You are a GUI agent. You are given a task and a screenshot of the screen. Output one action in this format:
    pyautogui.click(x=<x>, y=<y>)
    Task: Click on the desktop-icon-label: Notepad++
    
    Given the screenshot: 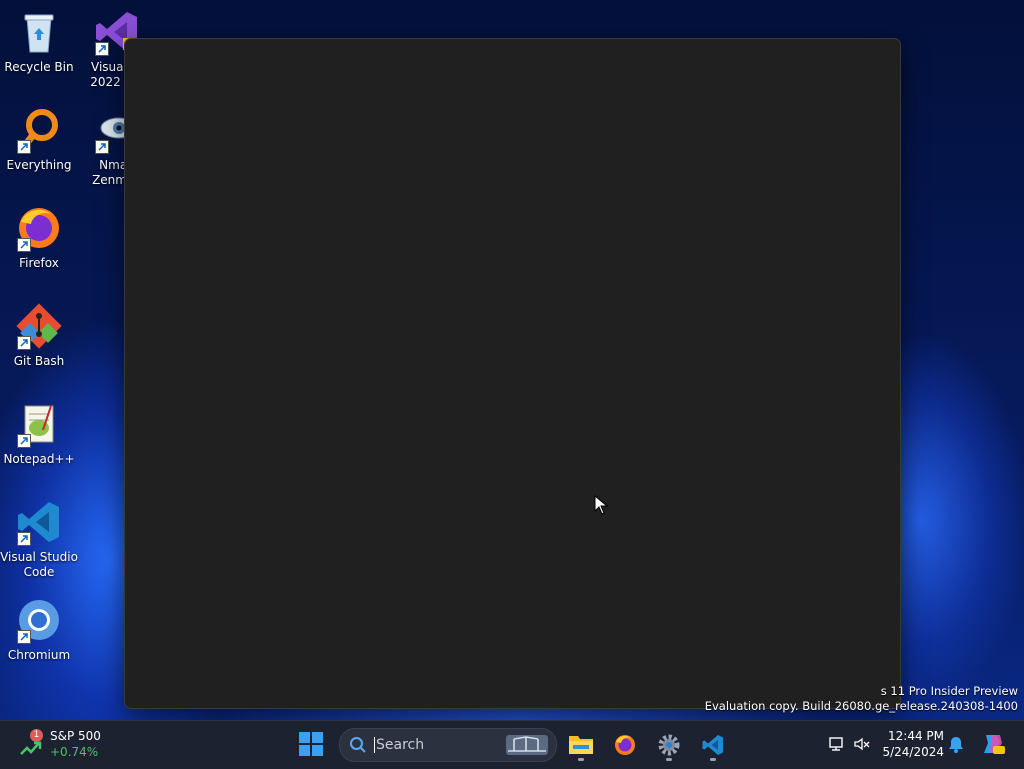 What is the action you would take?
    pyautogui.click(x=39, y=459)
    